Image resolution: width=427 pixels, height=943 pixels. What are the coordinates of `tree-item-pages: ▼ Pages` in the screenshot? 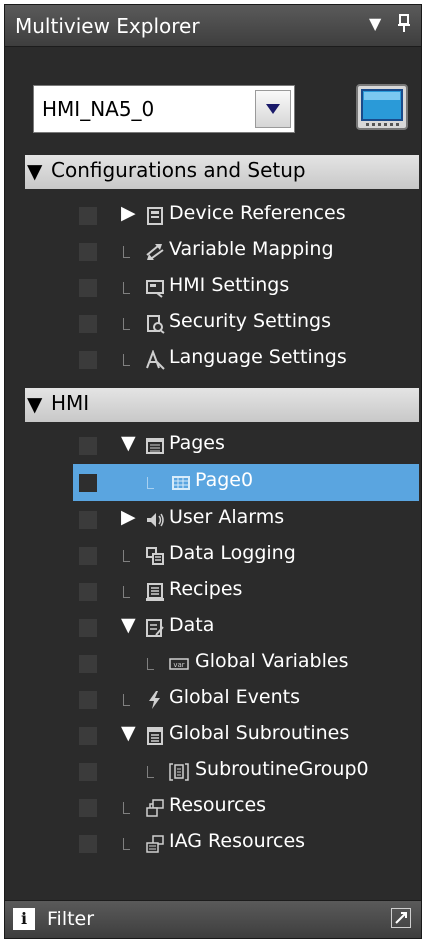 It's located at (213, 445).